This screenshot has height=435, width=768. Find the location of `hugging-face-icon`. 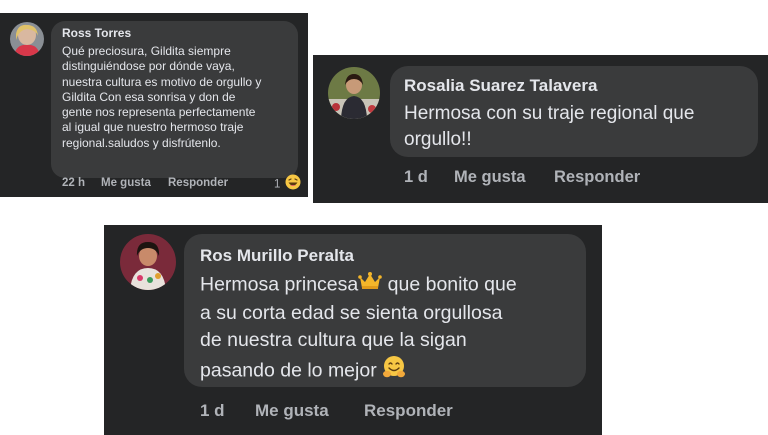

hugging-face-icon is located at coordinates (394, 371).